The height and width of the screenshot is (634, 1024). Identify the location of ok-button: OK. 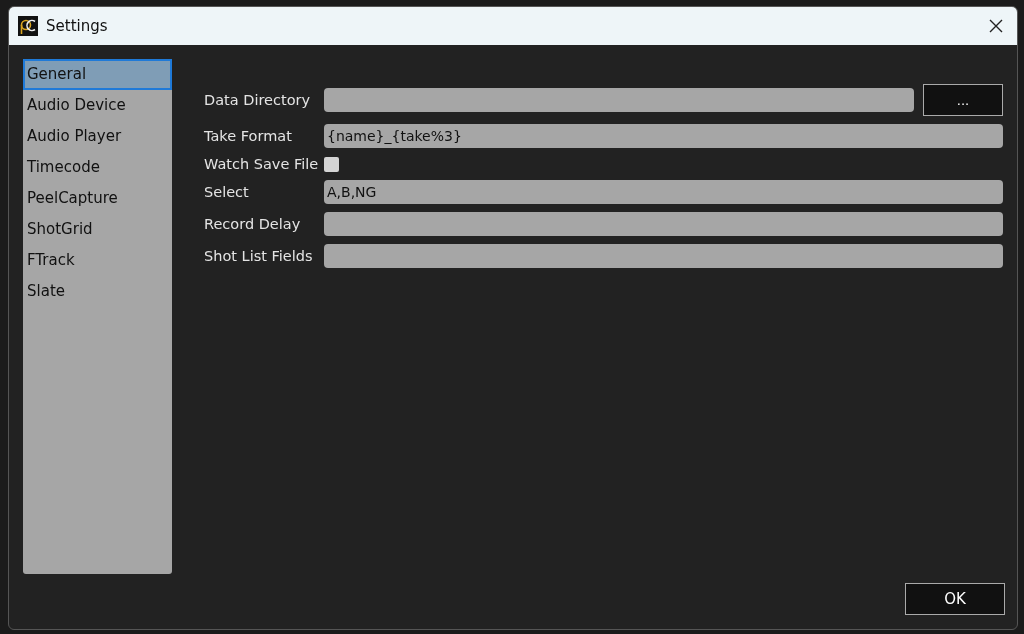
(955, 599).